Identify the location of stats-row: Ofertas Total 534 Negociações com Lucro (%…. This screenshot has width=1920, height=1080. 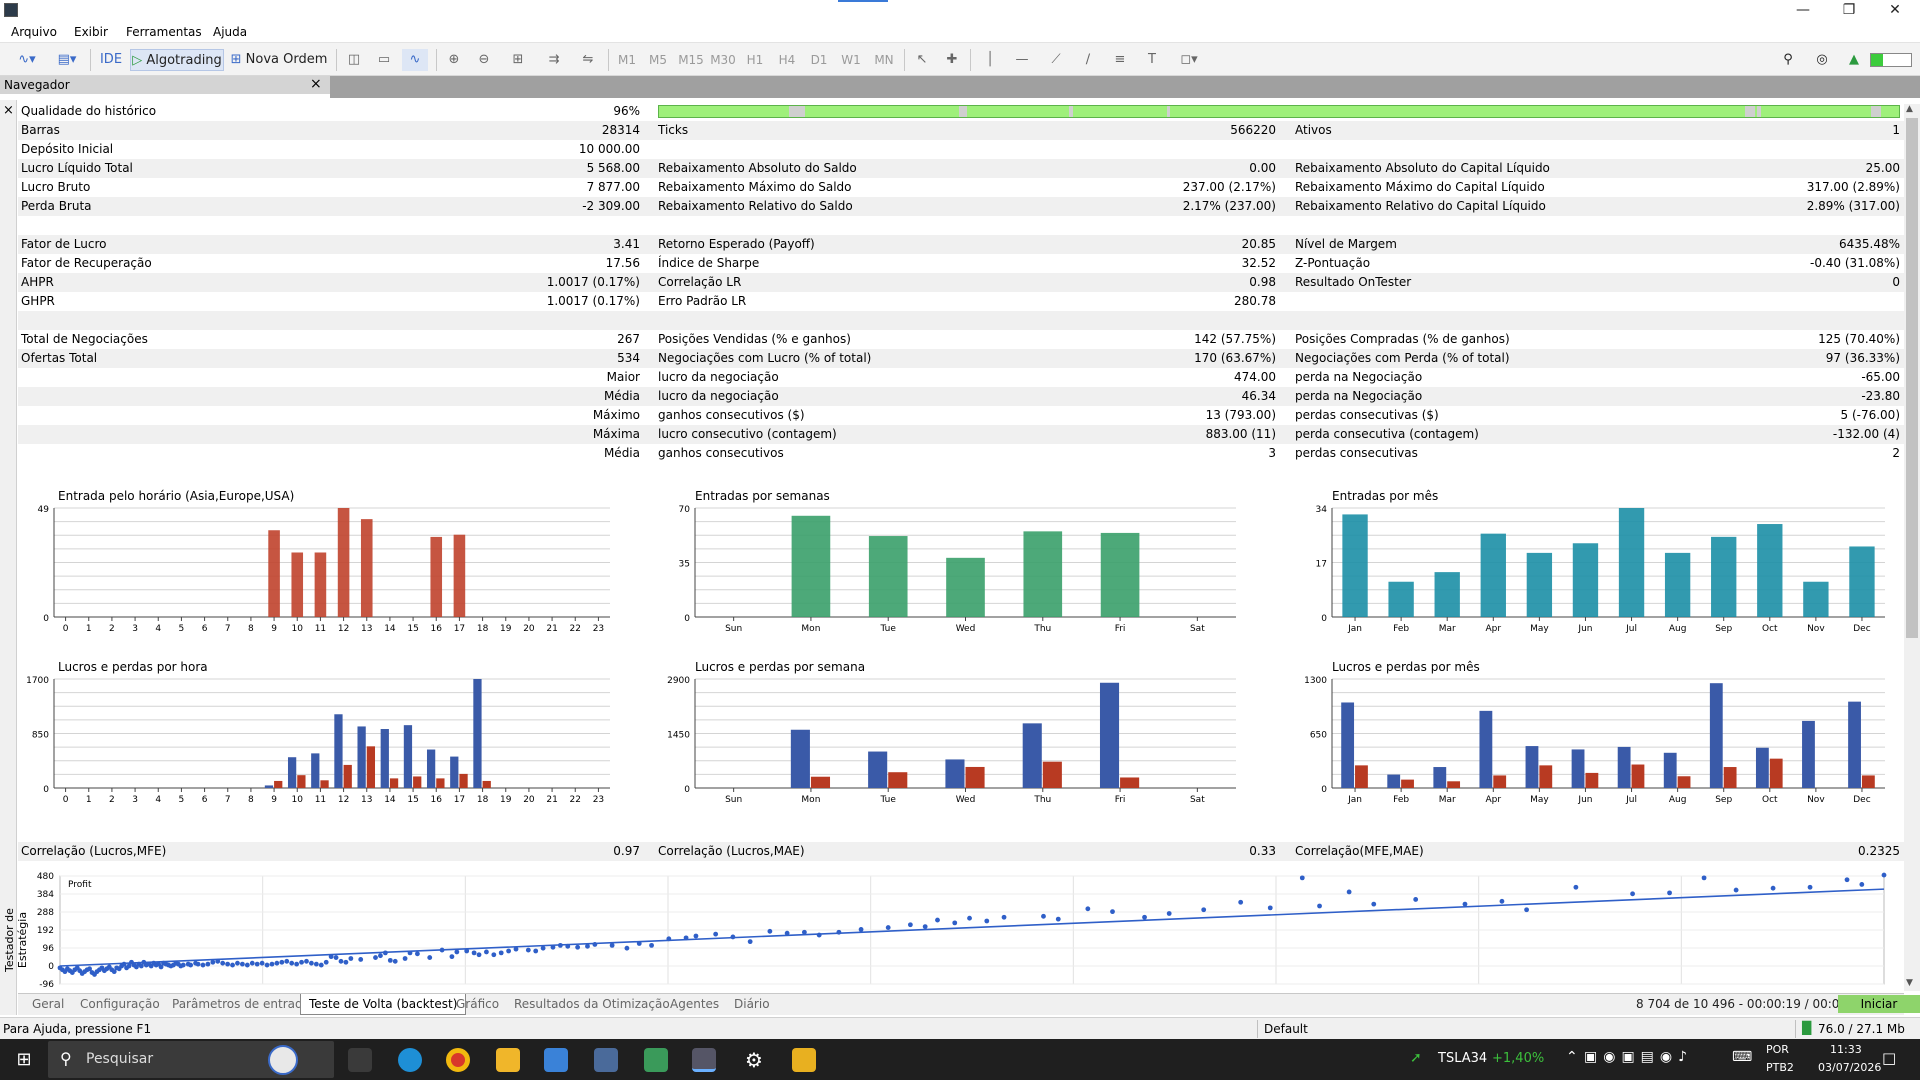
(961, 358).